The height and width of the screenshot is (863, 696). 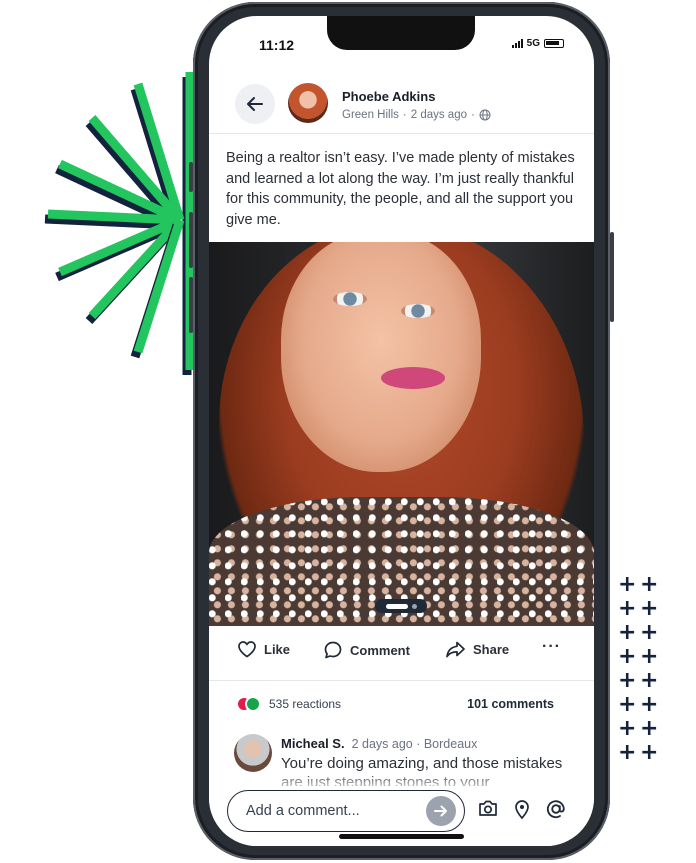 What do you see at coordinates (313, 743) in the screenshot?
I see `commenter-name: Micheal S.` at bounding box center [313, 743].